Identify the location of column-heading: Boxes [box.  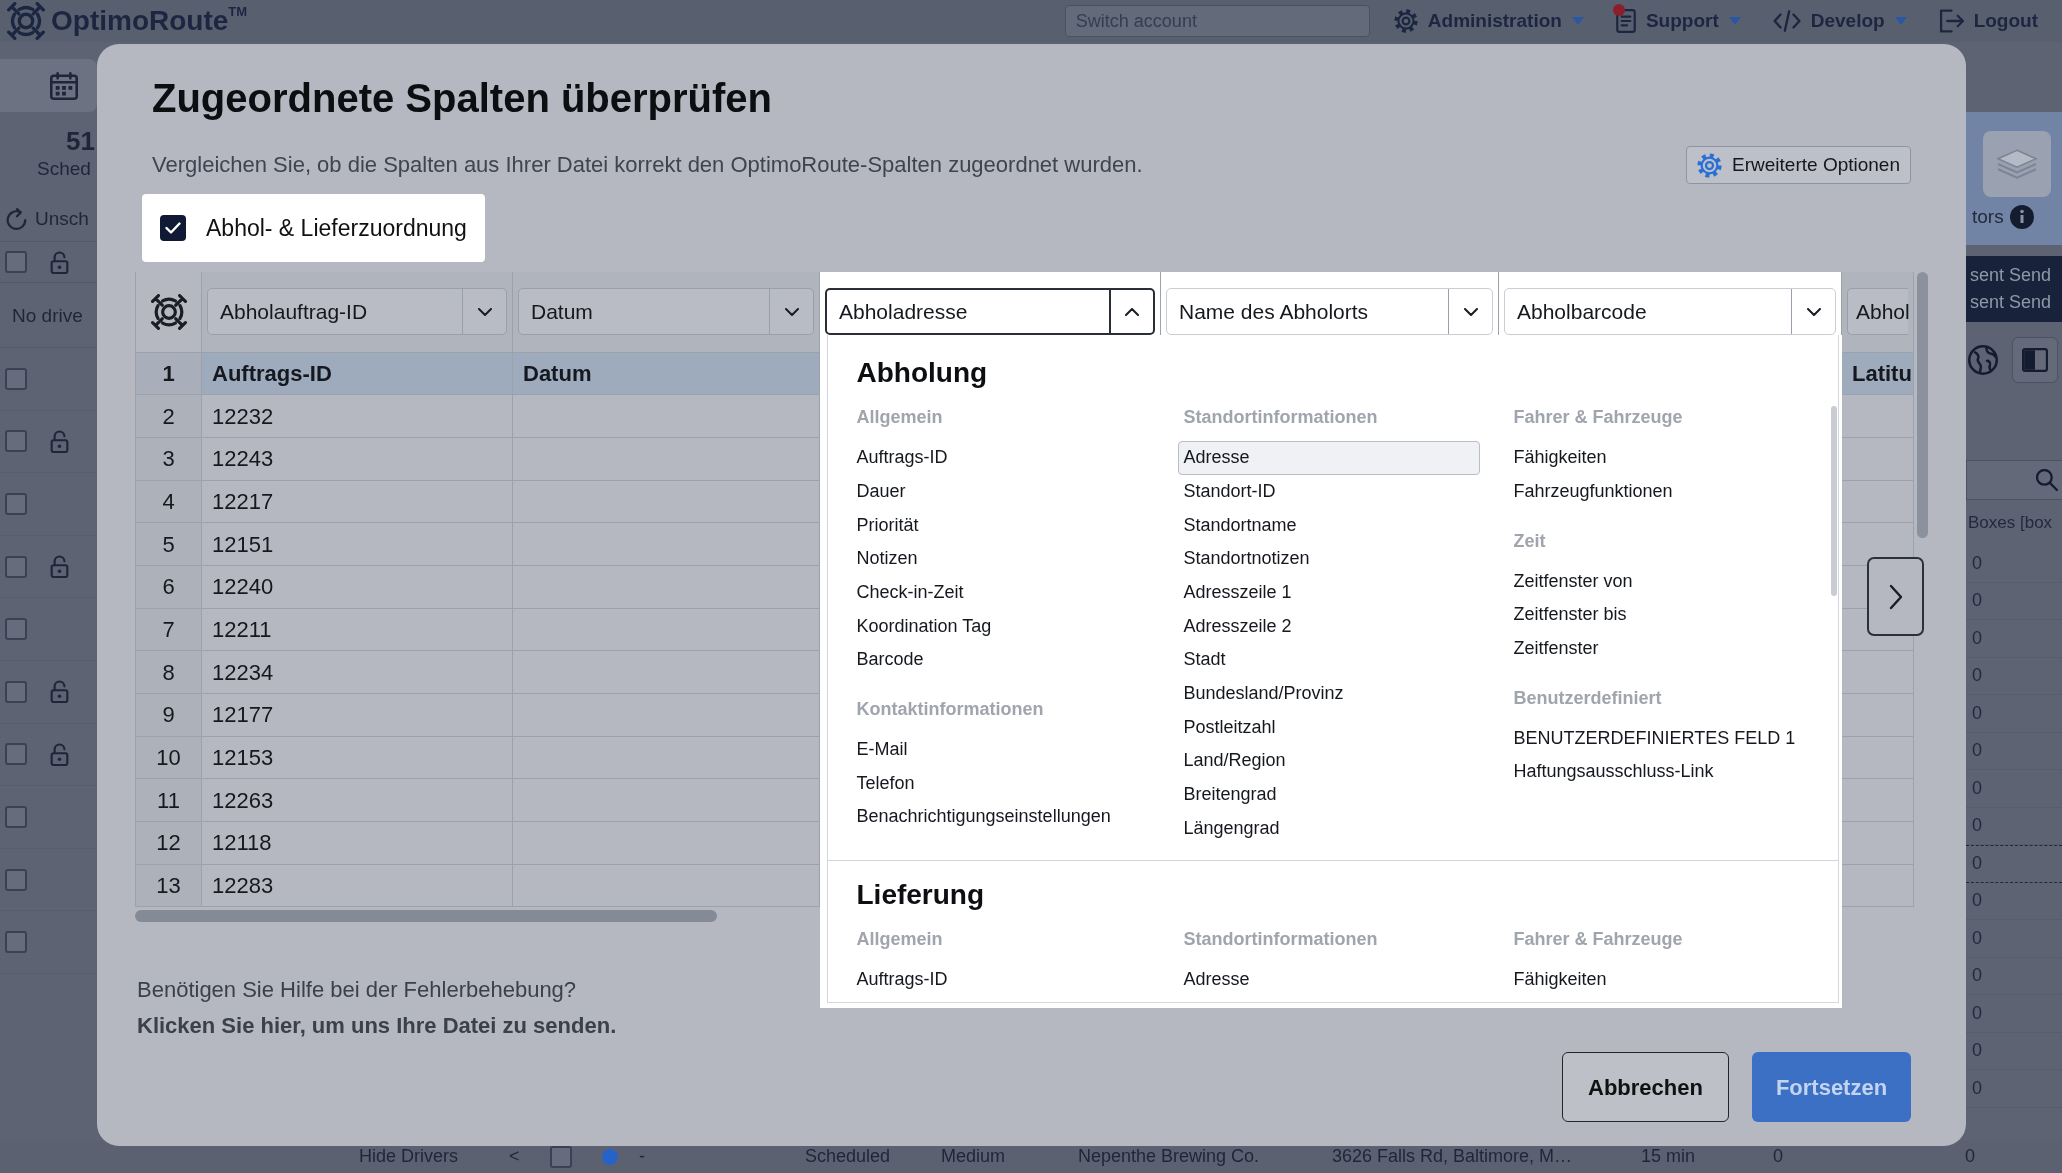
(2010, 522).